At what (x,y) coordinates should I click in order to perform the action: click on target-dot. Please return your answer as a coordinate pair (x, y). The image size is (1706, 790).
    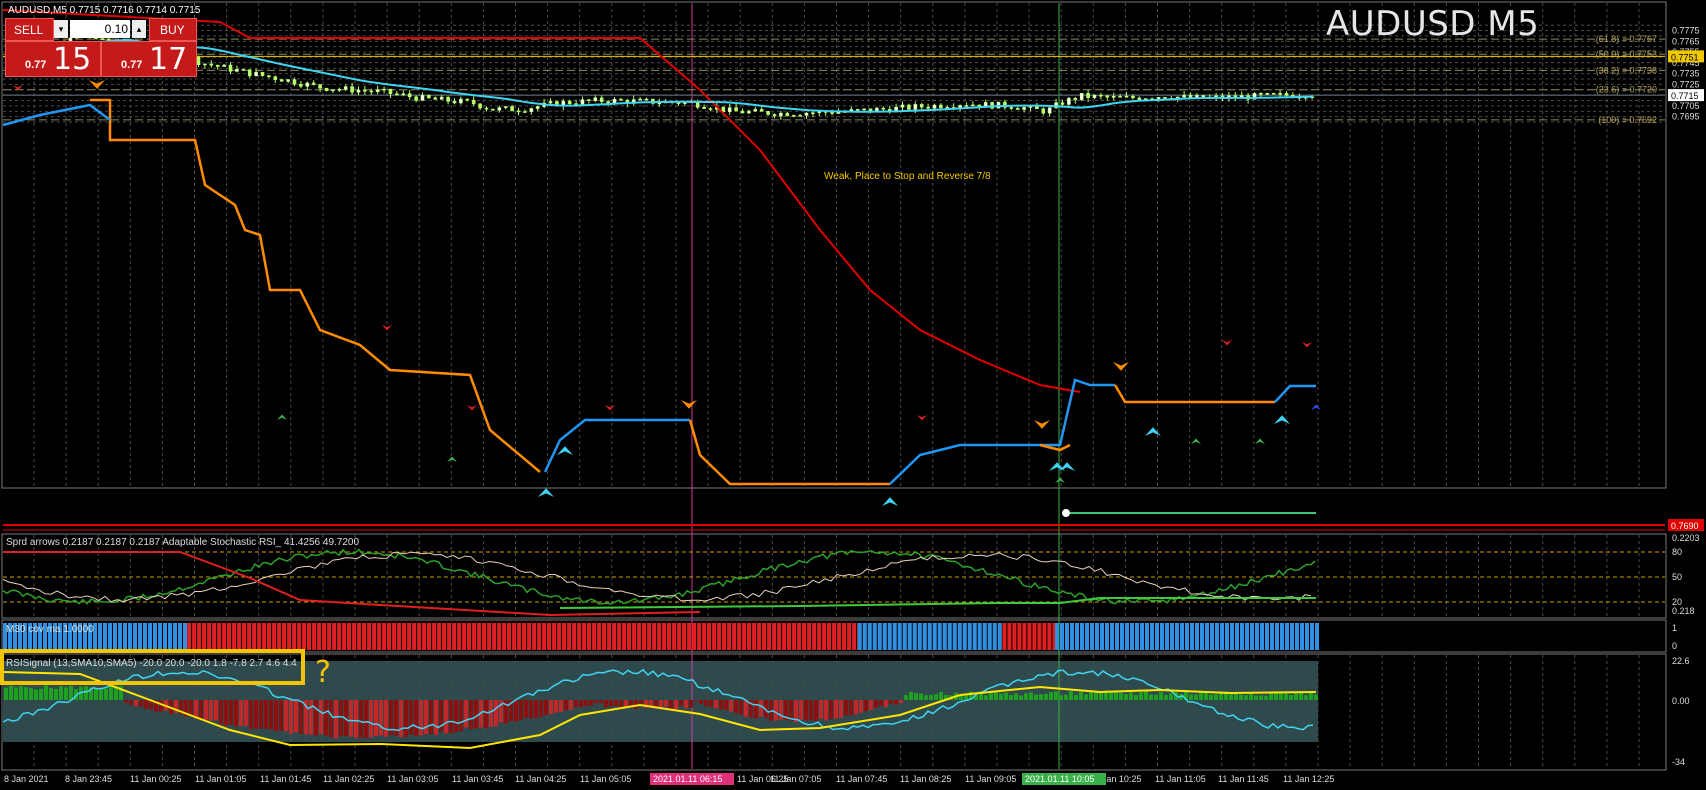
    Looking at the image, I should click on (1066, 513).